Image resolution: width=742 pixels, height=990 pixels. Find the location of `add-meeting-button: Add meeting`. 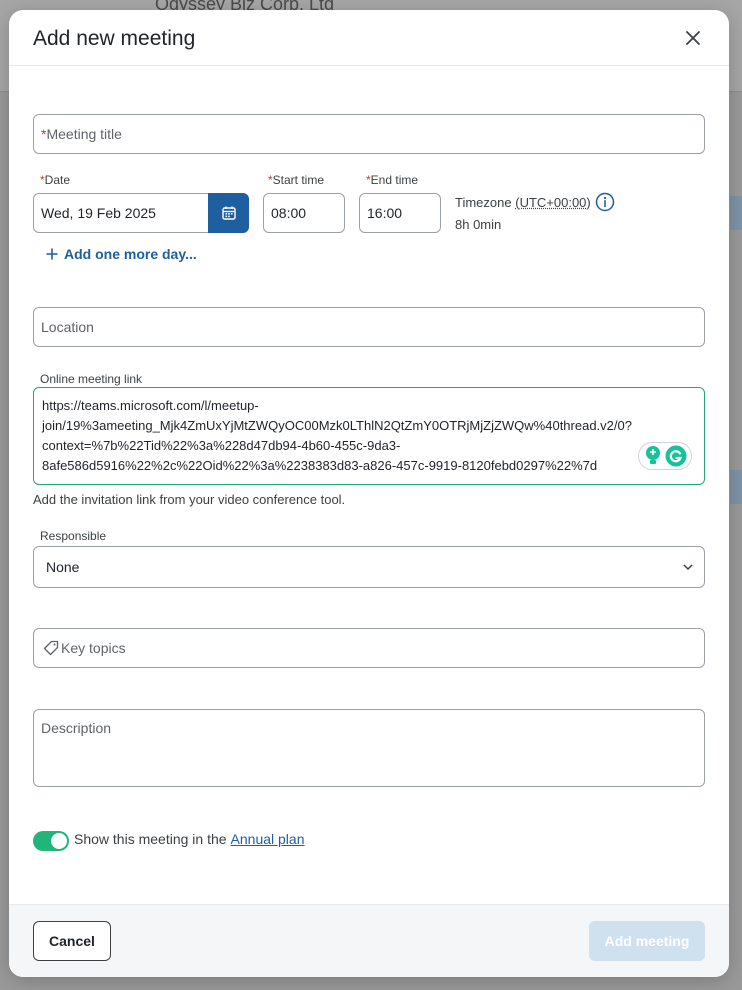

add-meeting-button: Add meeting is located at coordinates (647, 941).